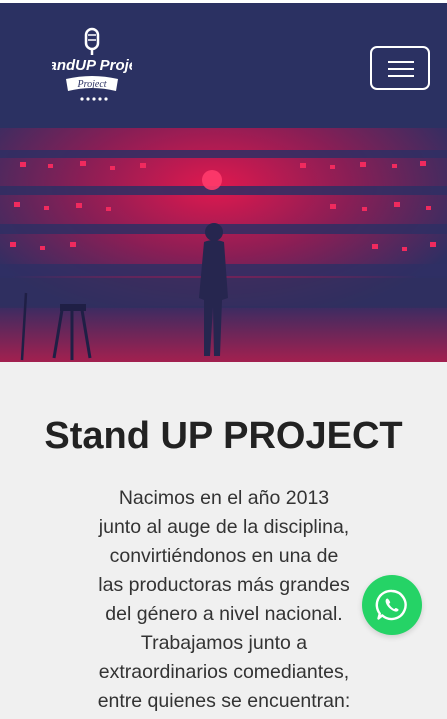 The width and height of the screenshot is (447, 719). I want to click on whatsapp-icon, so click(391, 605).